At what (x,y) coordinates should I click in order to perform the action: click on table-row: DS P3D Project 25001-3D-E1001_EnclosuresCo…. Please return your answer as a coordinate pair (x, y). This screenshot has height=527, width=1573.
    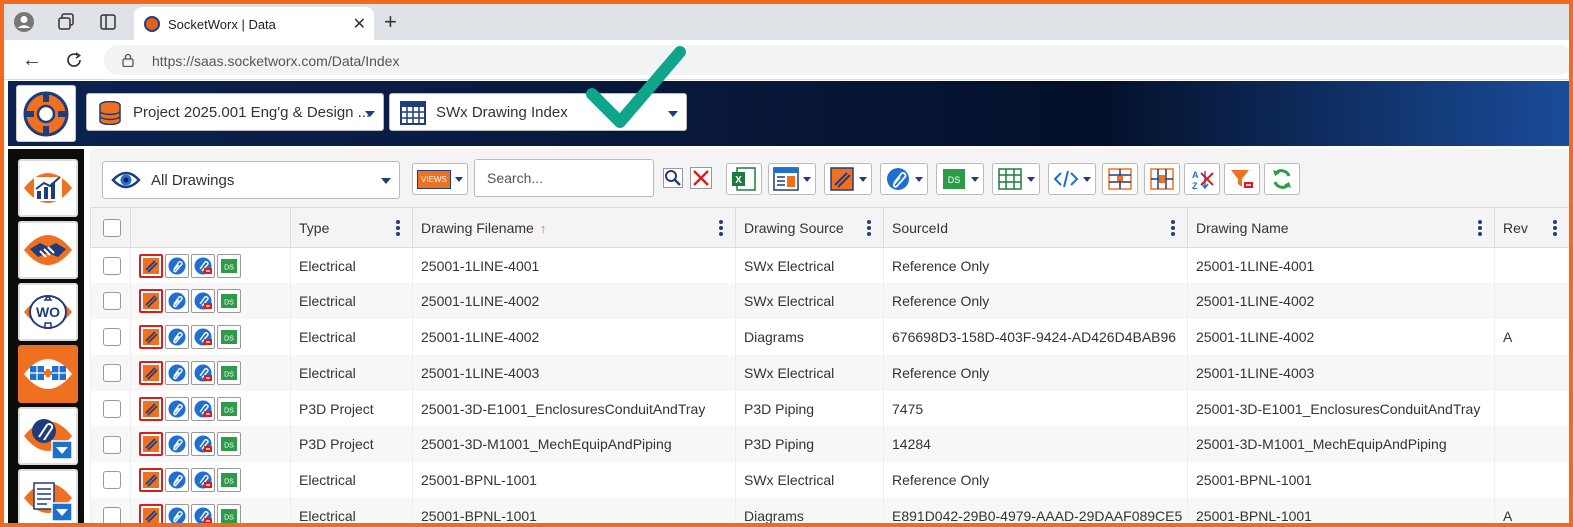
    Looking at the image, I should click on (829, 408).